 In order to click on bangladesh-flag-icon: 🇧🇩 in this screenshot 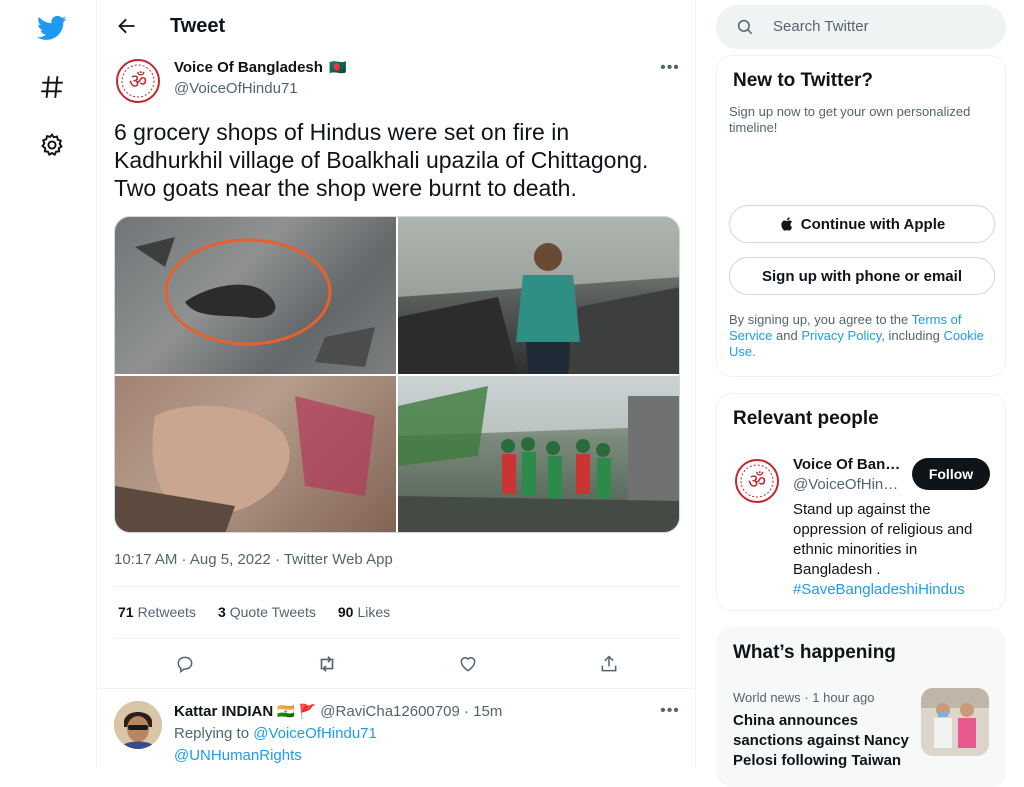, I will do `click(338, 67)`.